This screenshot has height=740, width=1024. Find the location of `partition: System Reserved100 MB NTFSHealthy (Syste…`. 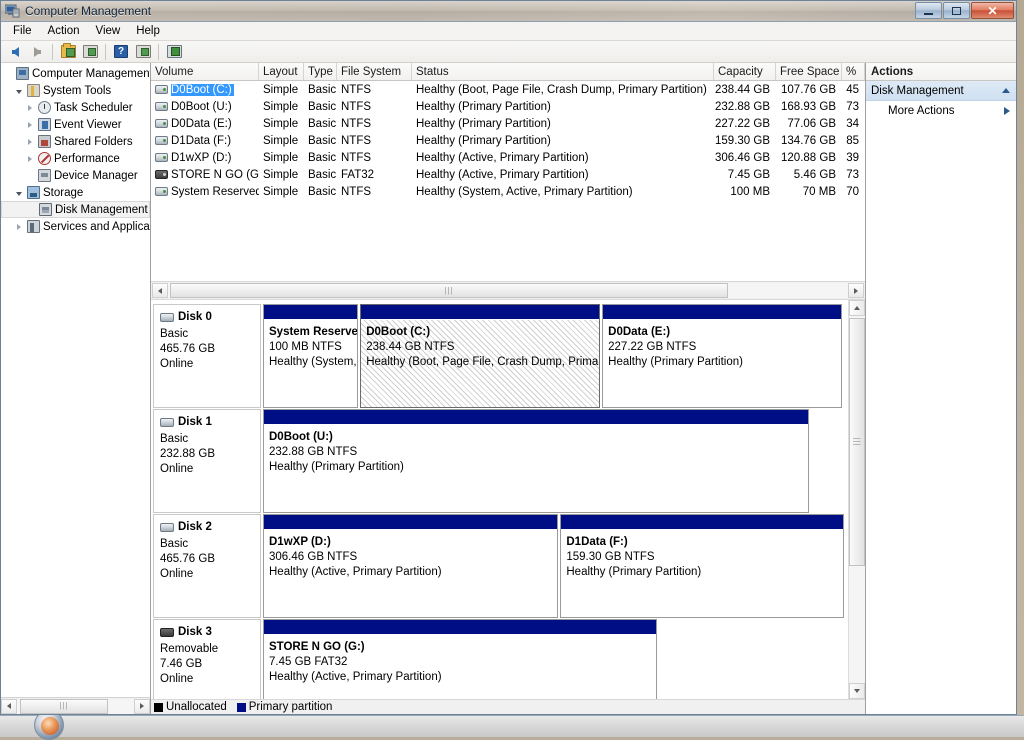

partition: System Reserved100 MB NTFSHealthy (Syste… is located at coordinates (310, 356).